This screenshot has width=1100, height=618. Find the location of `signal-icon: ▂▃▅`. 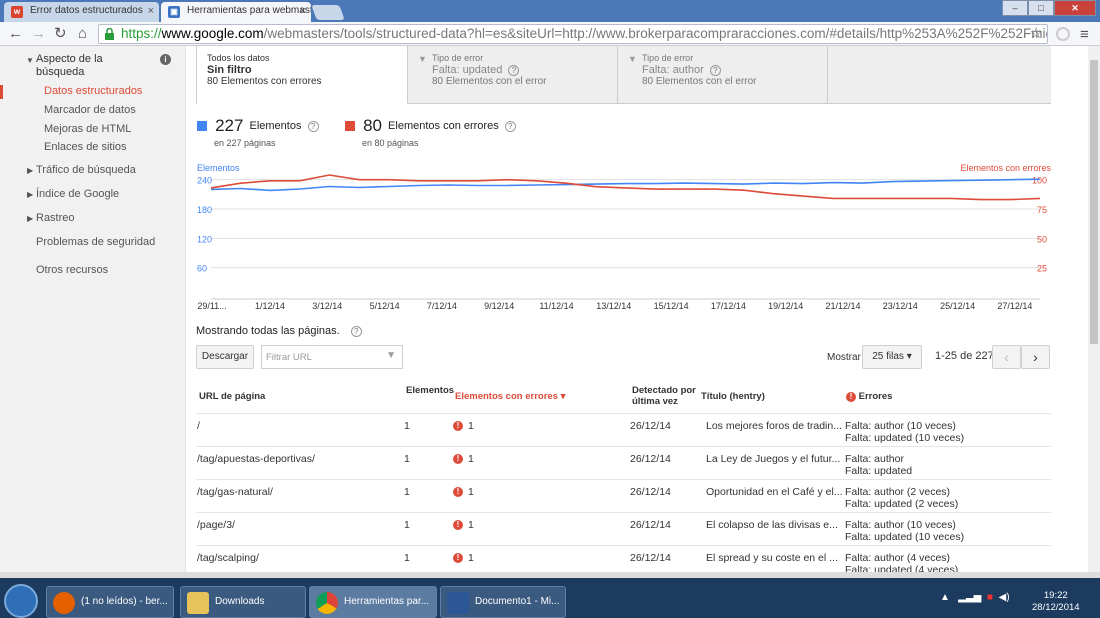

signal-icon: ▂▃▅ is located at coordinates (969, 597).